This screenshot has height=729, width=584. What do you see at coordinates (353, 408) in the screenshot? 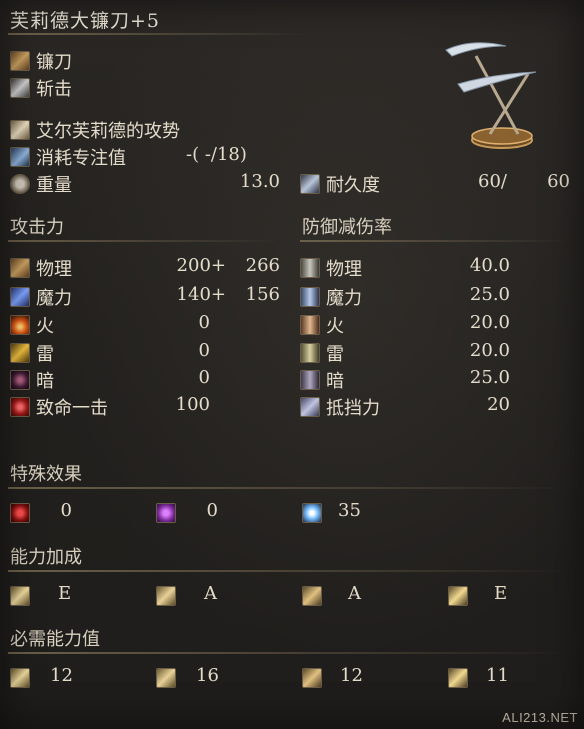
I see `defense-label-stability: 抵挡力` at bounding box center [353, 408].